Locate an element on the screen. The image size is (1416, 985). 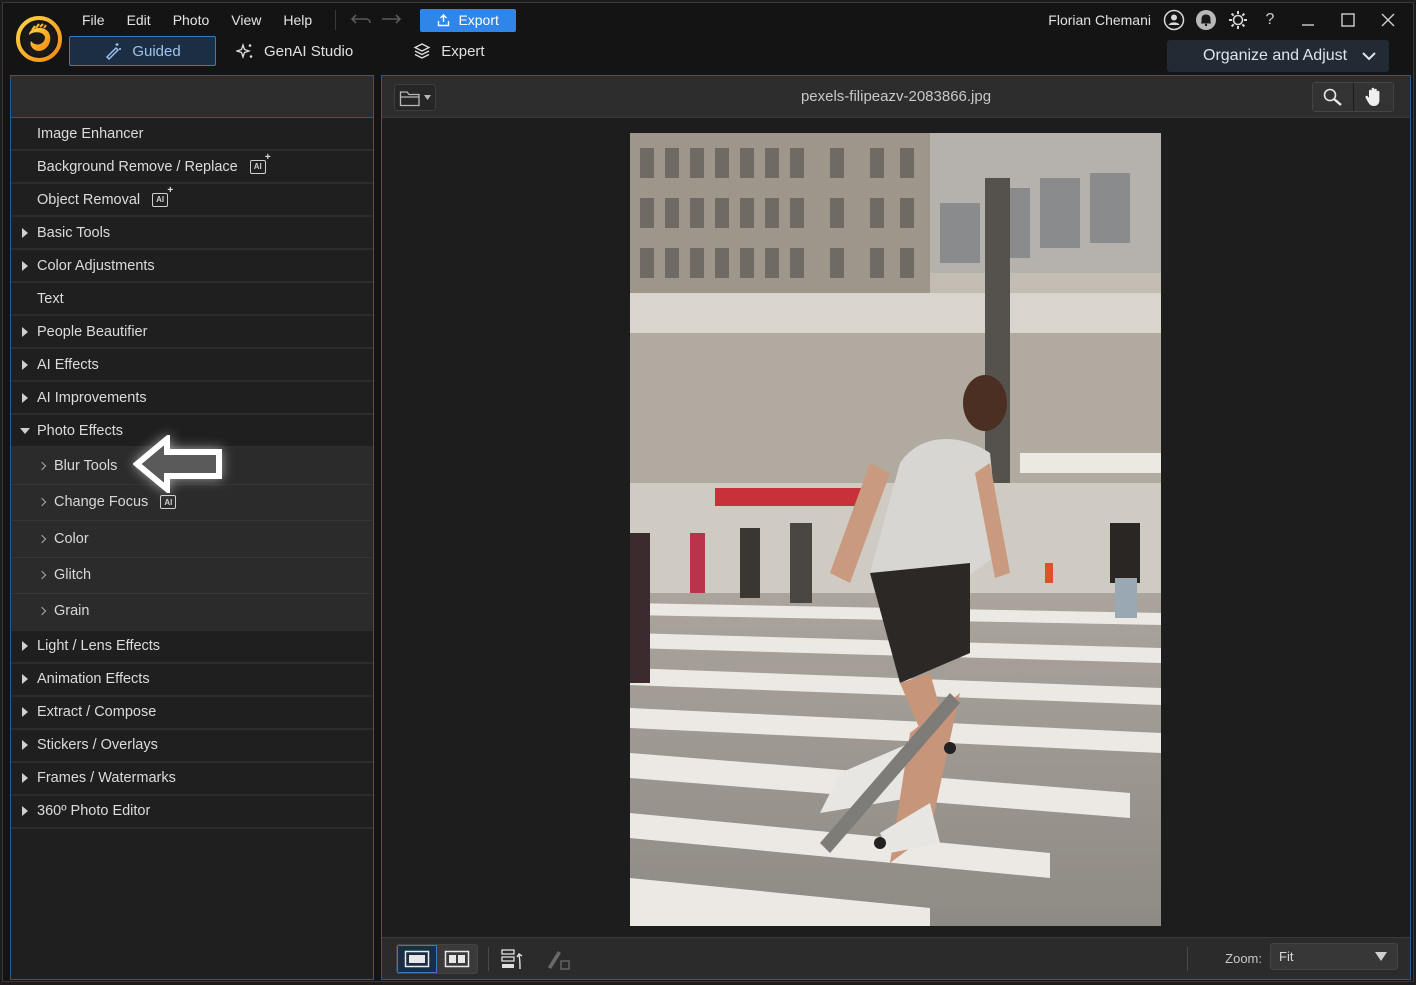
tab-genai-studio: GenAI Studio is located at coordinates (294, 51).